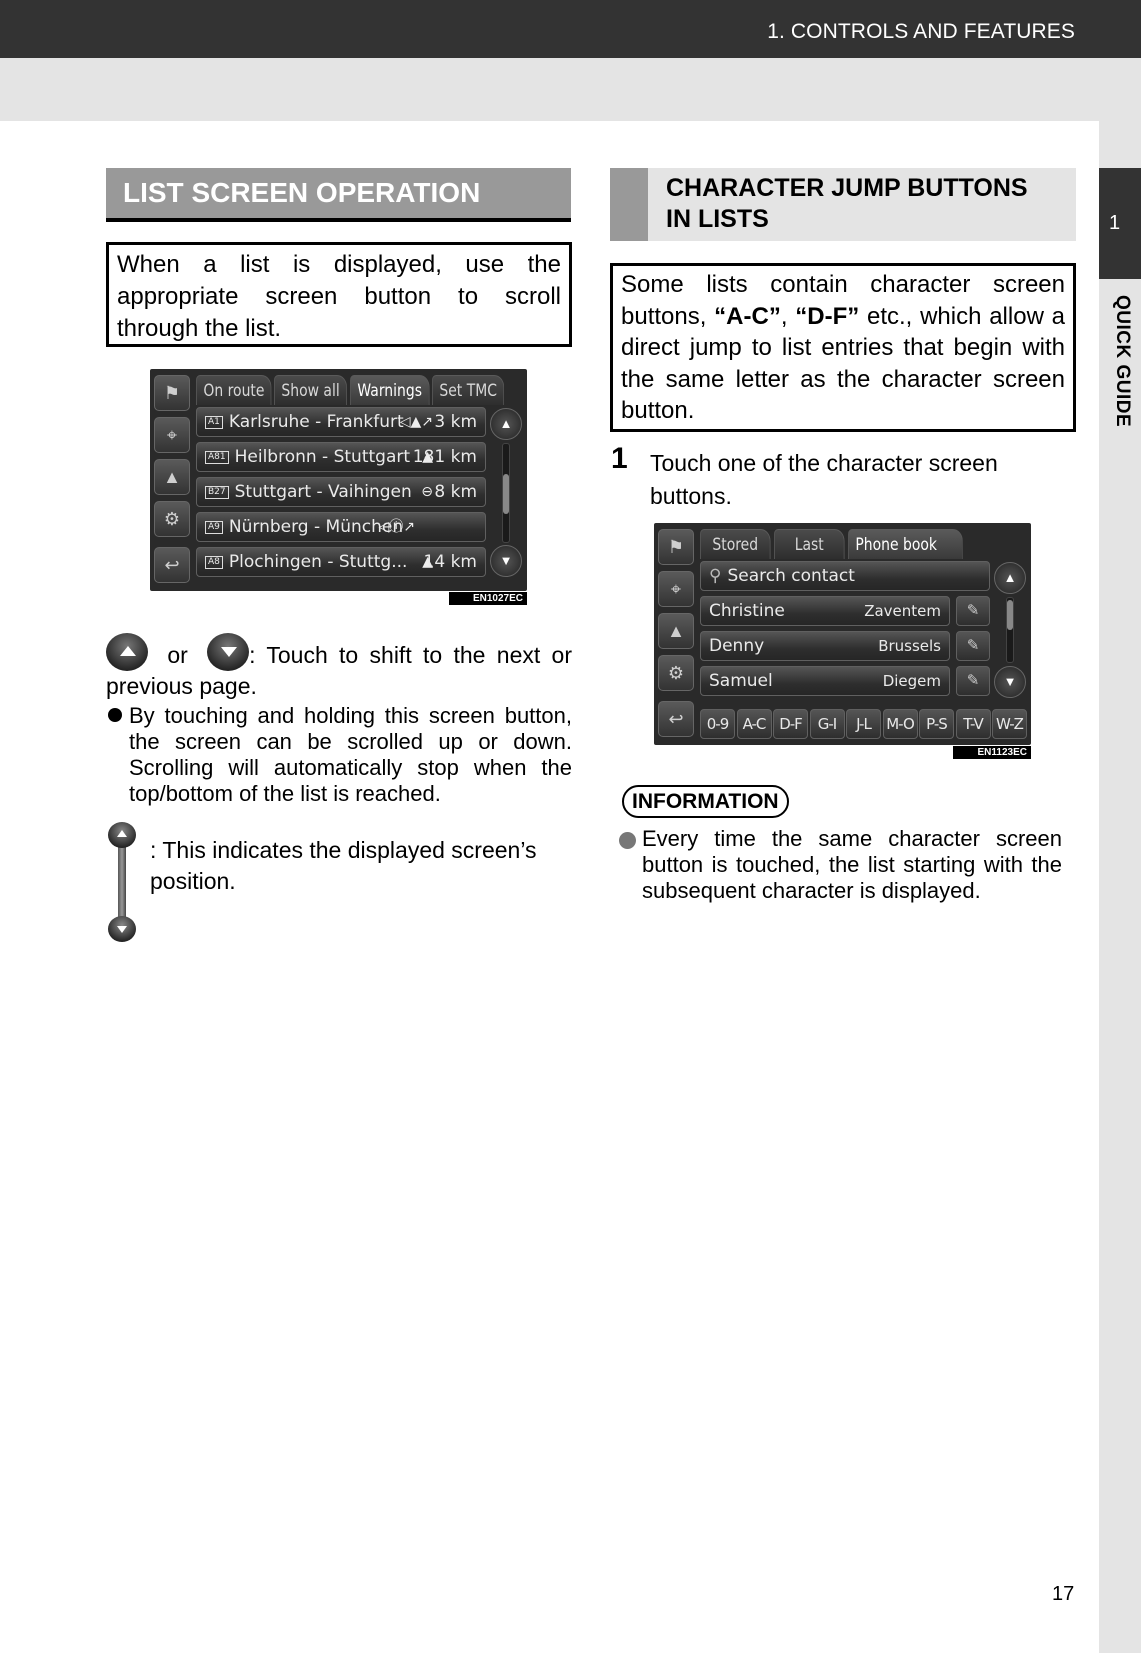 The height and width of the screenshot is (1653, 1141). Describe the element at coordinates (416, 422) in the screenshot. I see `traffic-warning-icon: ◁▲↗` at that location.